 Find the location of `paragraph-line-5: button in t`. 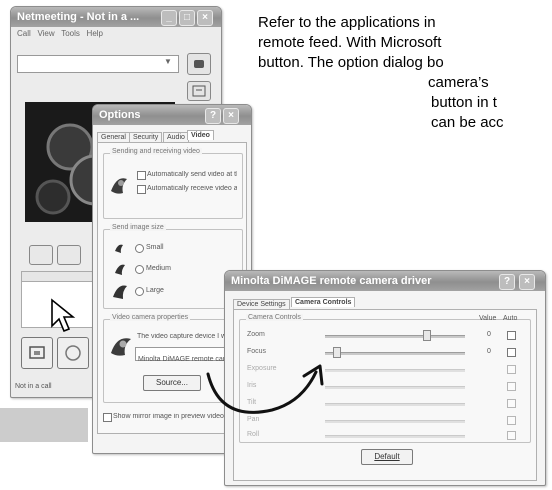

paragraph-line-5: button in t is located at coordinates (464, 102).